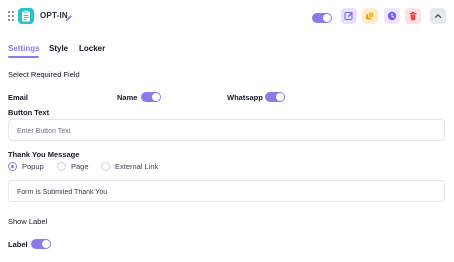  What do you see at coordinates (58, 48) in the screenshot?
I see `tab-style: Style` at bounding box center [58, 48].